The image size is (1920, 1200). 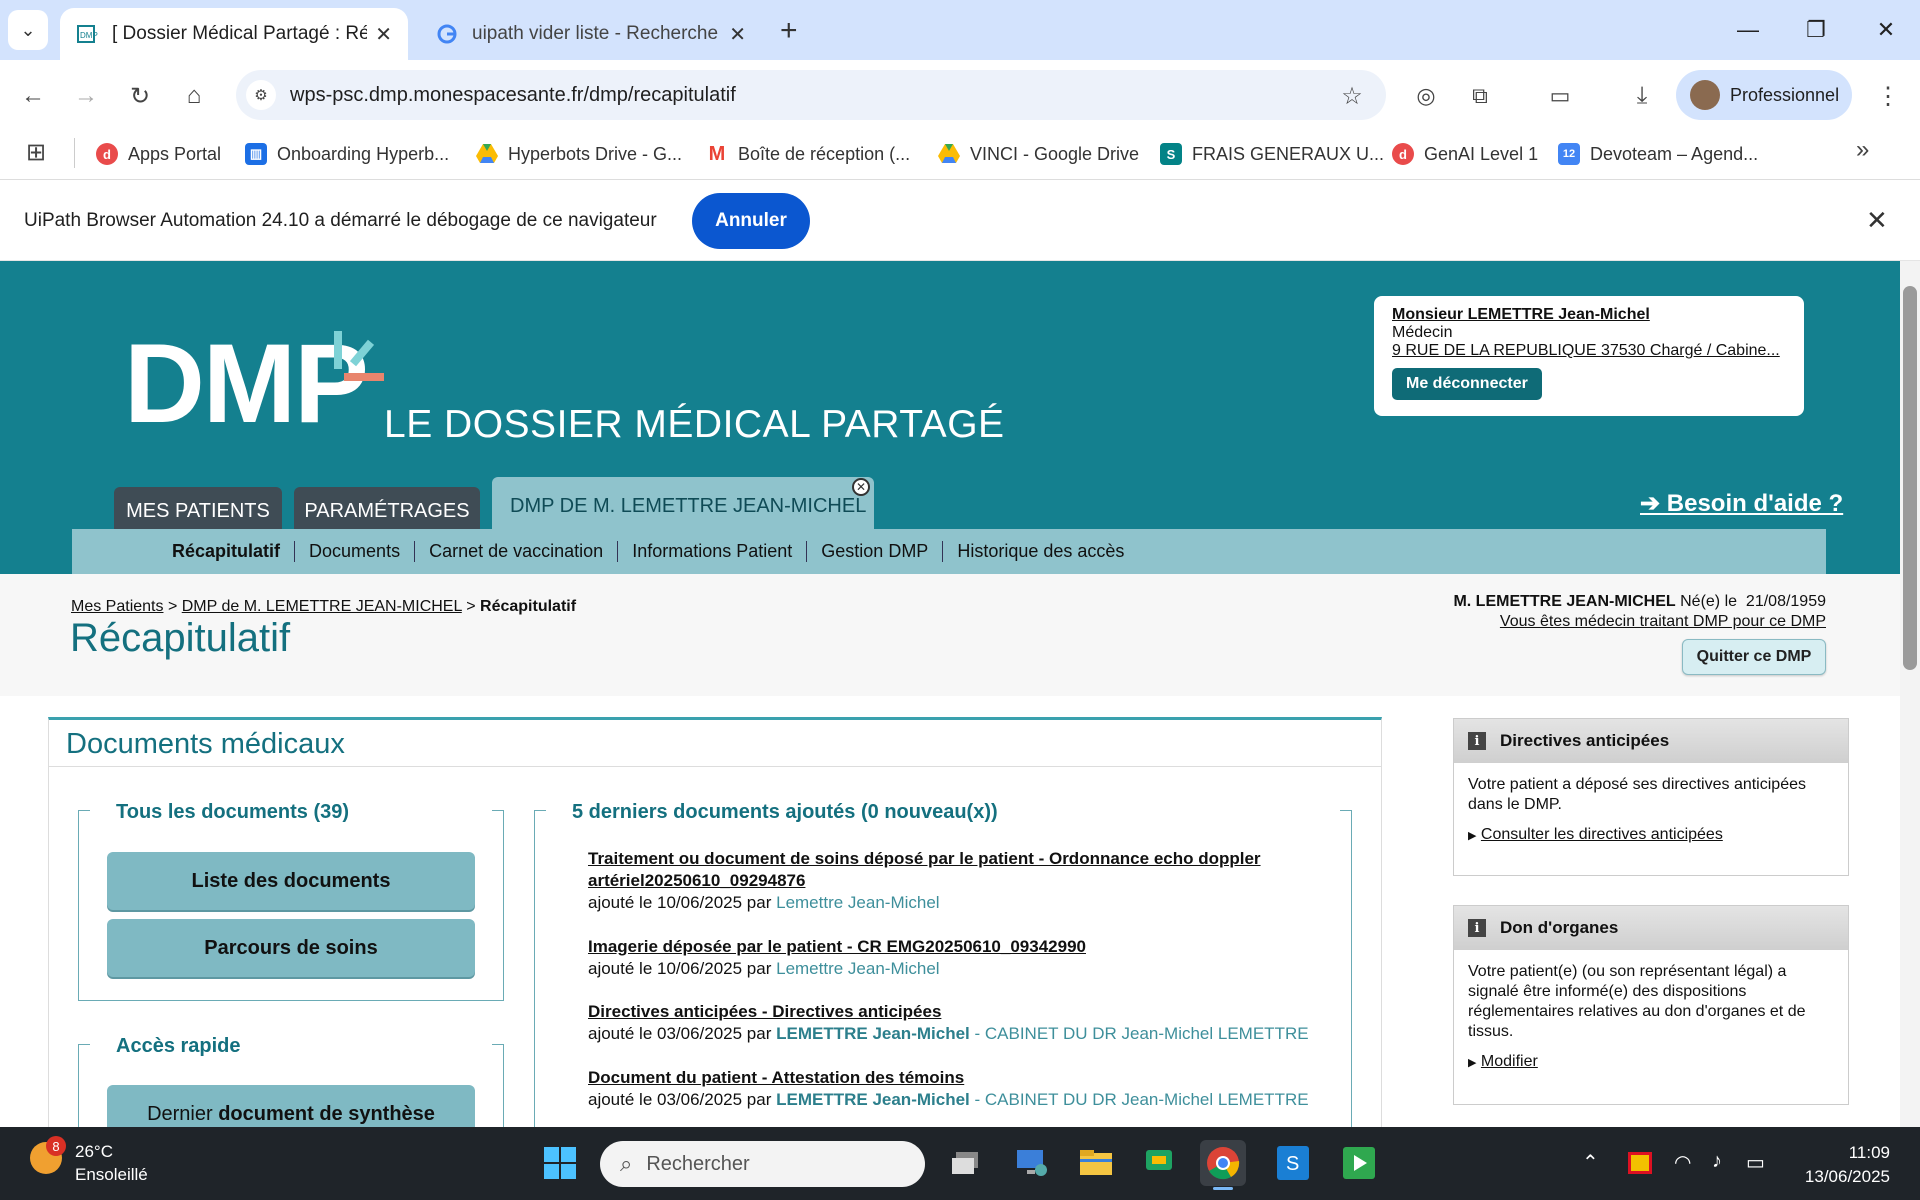 What do you see at coordinates (1910, 478) in the screenshot?
I see `scrollbar-thumb` at bounding box center [1910, 478].